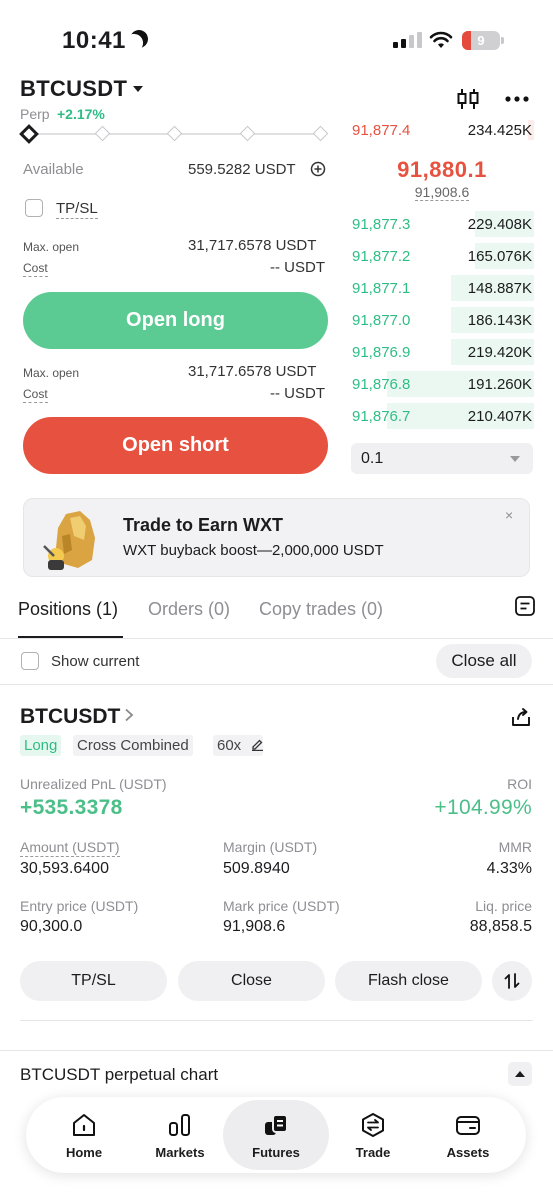  Describe the element at coordinates (242, 169) in the screenshot. I see `available-value: 559.5282 USDT` at that location.